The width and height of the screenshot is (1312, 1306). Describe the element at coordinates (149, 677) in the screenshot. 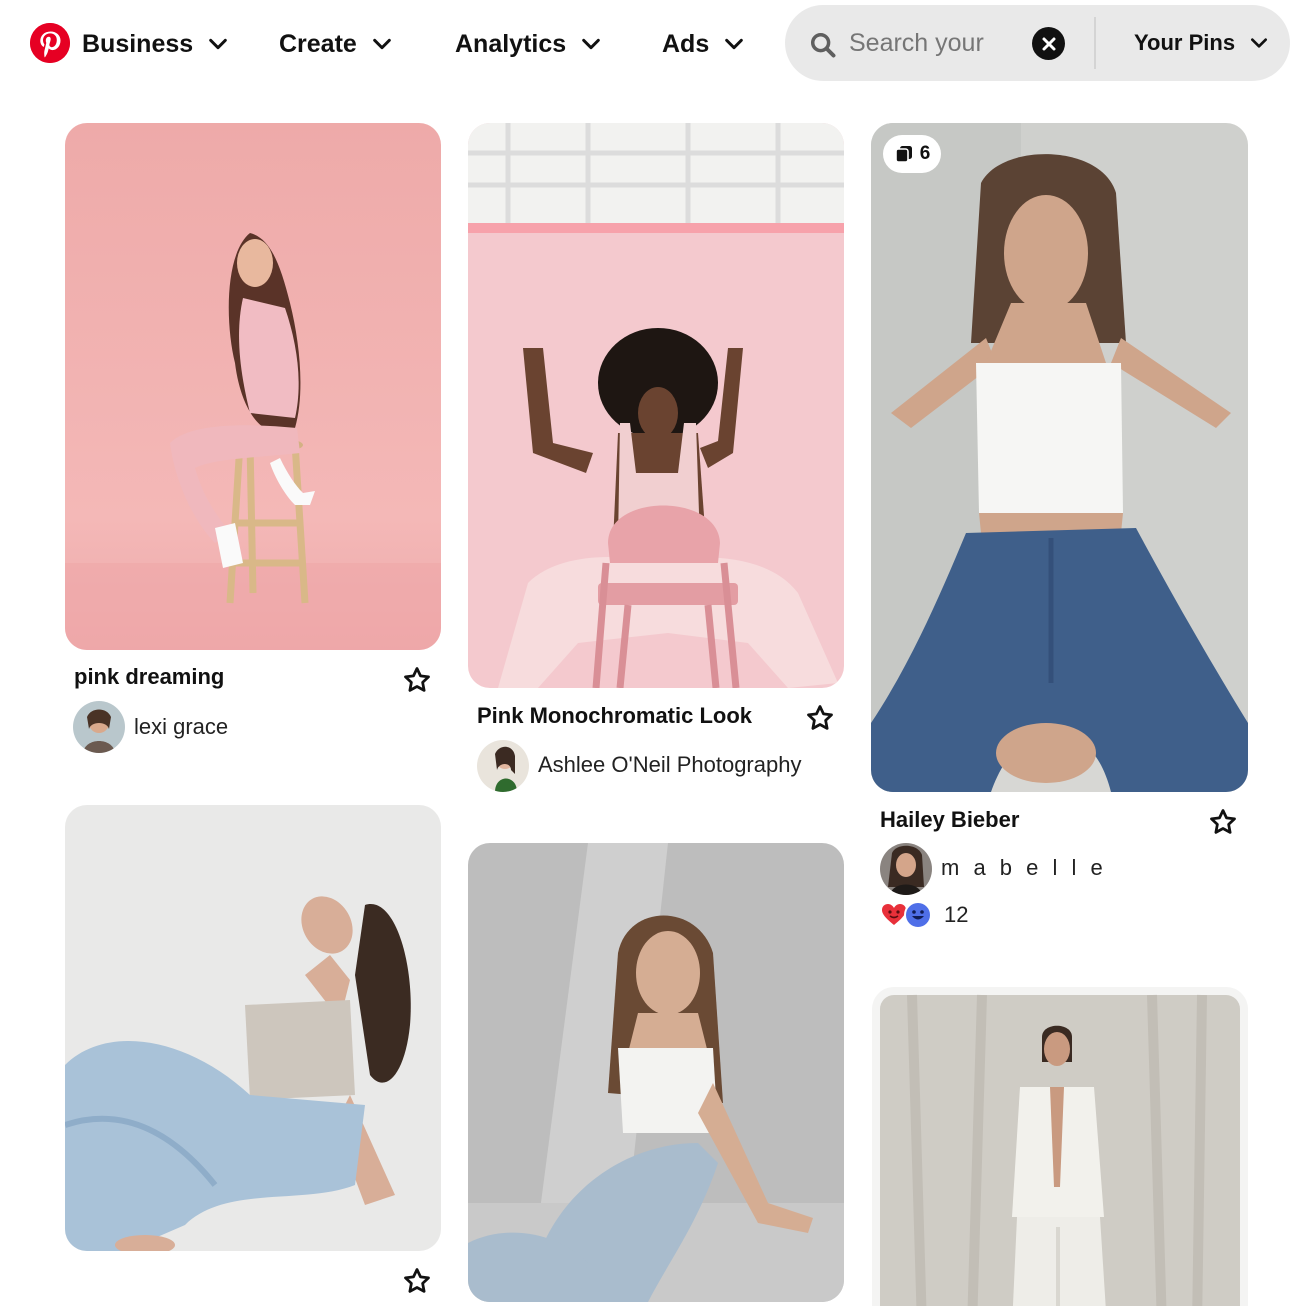

I see `pin-title: pink dreaming` at that location.